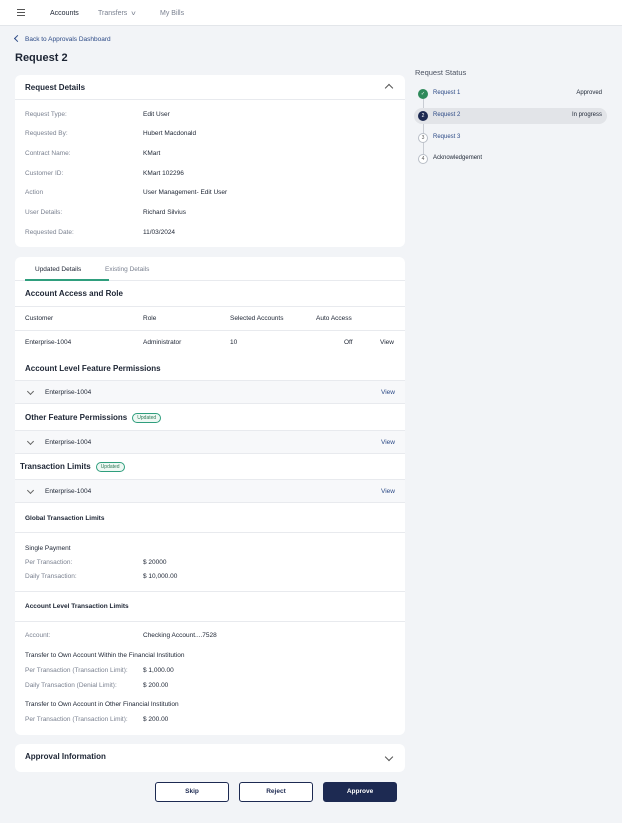 The height and width of the screenshot is (823, 622). Describe the element at coordinates (133, 14) in the screenshot. I see `chevron-down-icon: v` at that location.